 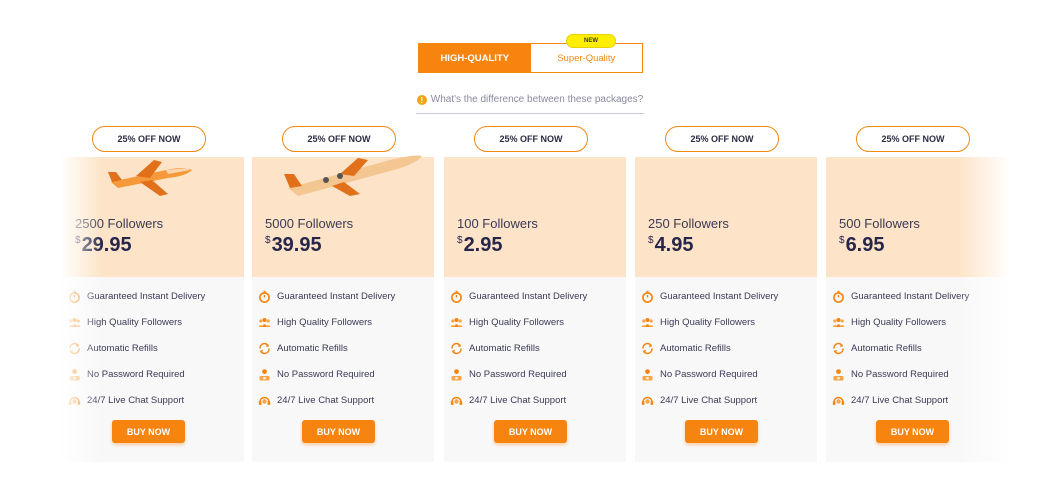 I want to click on follower-count: 5000 Followers, so click(x=309, y=223).